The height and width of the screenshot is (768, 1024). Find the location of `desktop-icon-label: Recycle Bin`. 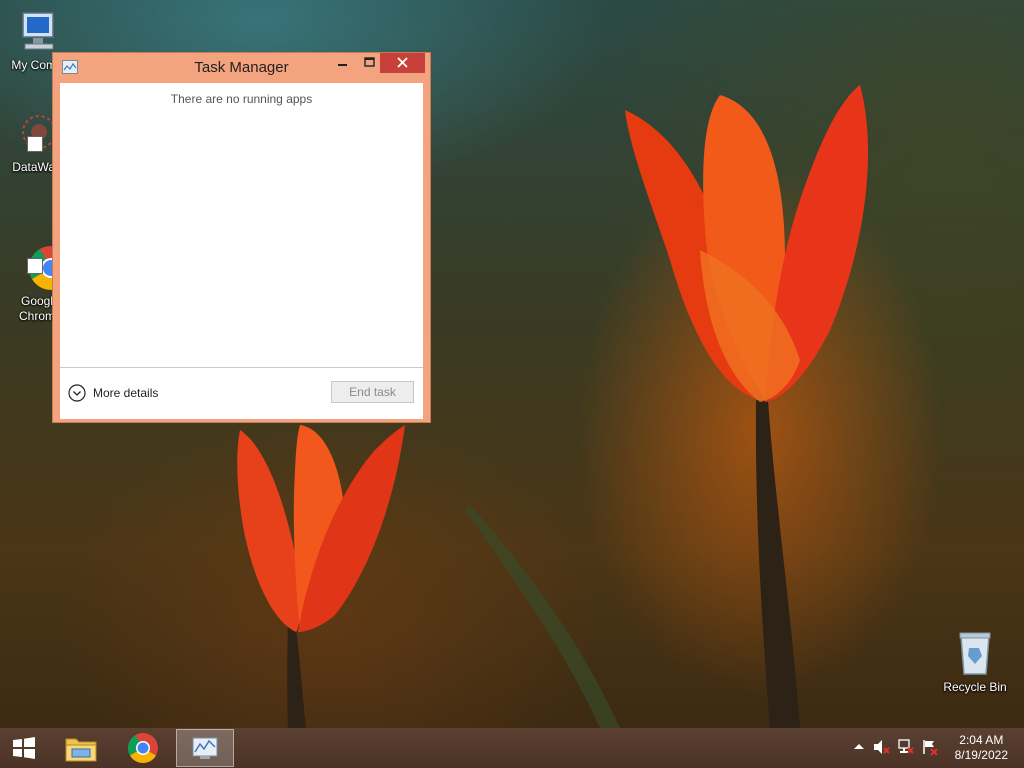

desktop-icon-label: Recycle Bin is located at coordinates (975, 687).